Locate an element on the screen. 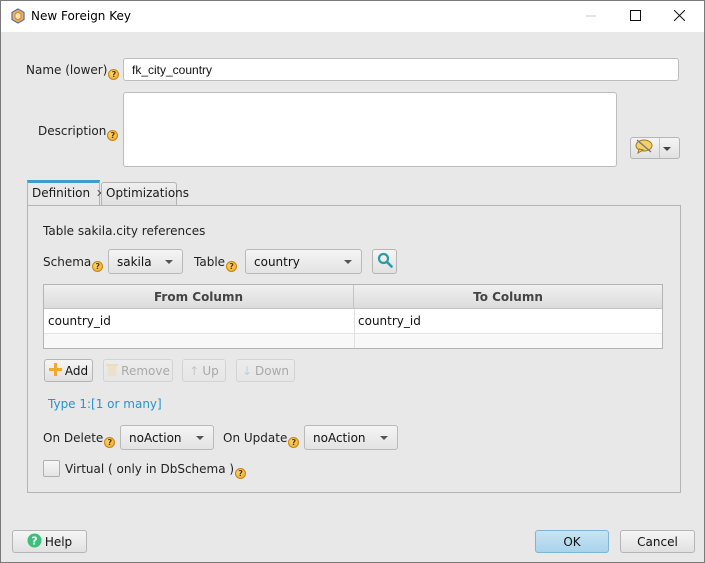 Image resolution: width=705 pixels, height=563 pixels. comment-split-button is located at coordinates (655, 148).